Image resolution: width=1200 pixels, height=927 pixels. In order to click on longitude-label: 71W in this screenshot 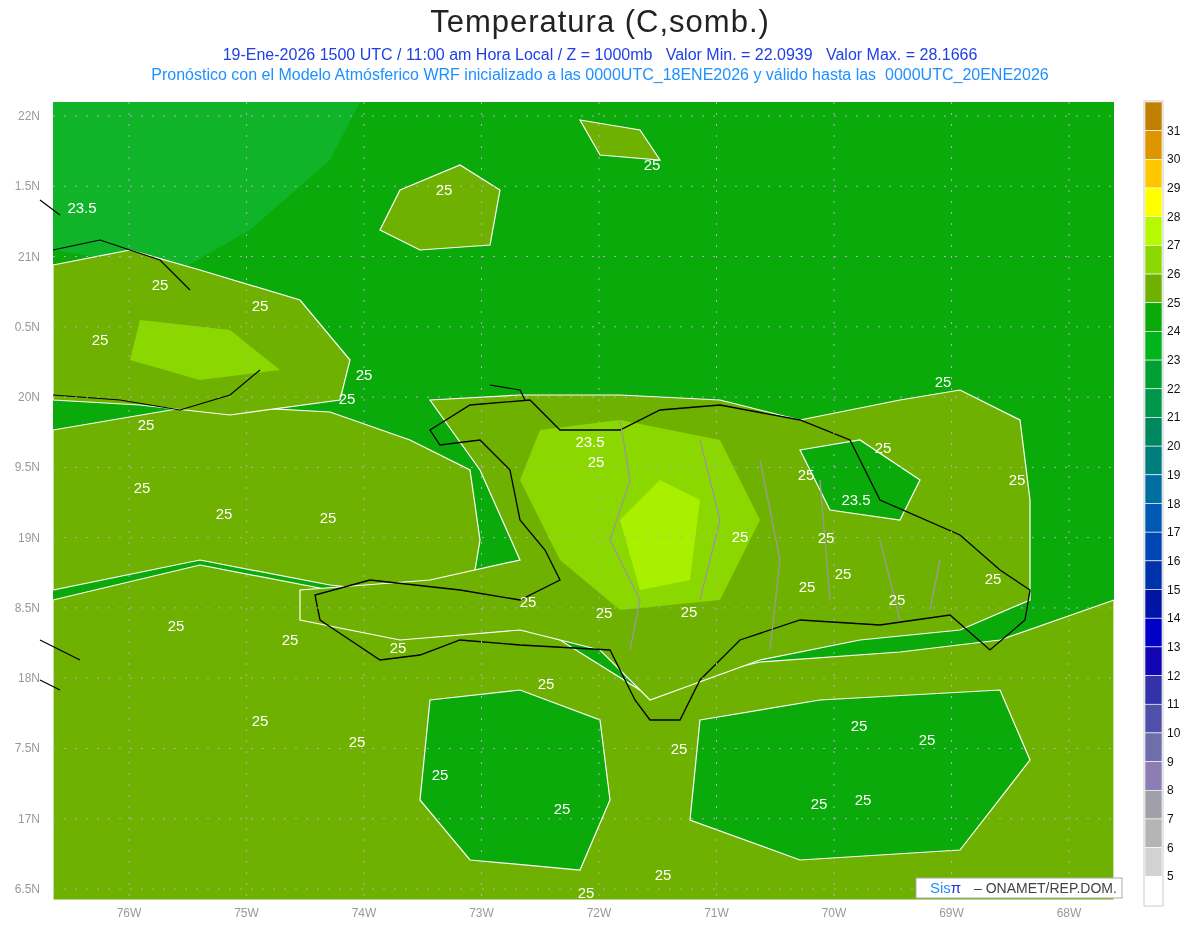, I will do `click(716, 913)`.